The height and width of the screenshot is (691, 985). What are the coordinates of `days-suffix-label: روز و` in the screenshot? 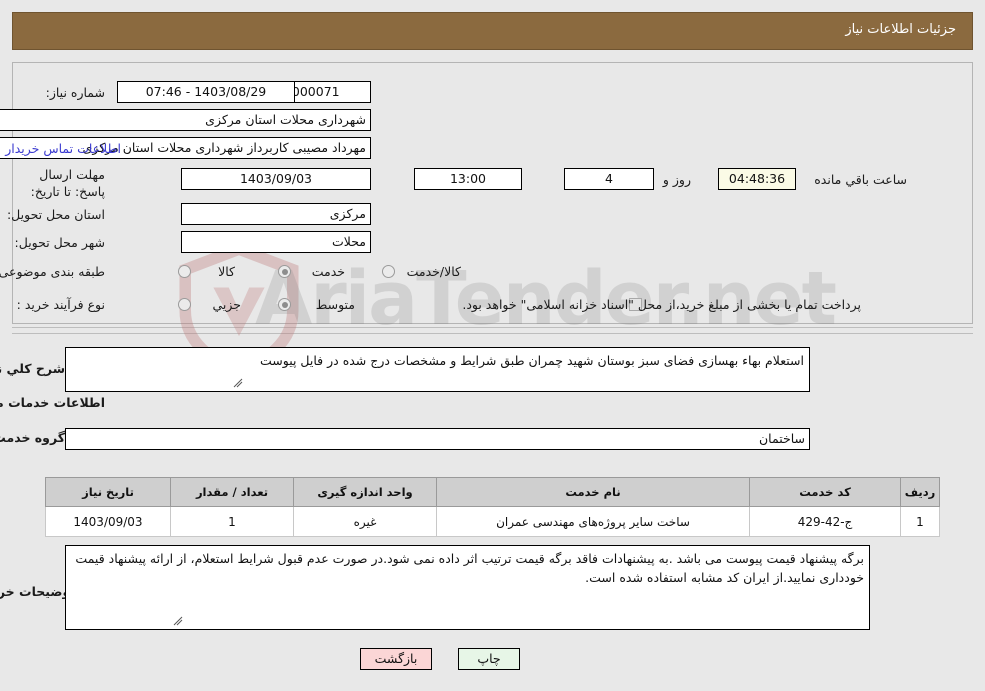 It's located at (676, 179).